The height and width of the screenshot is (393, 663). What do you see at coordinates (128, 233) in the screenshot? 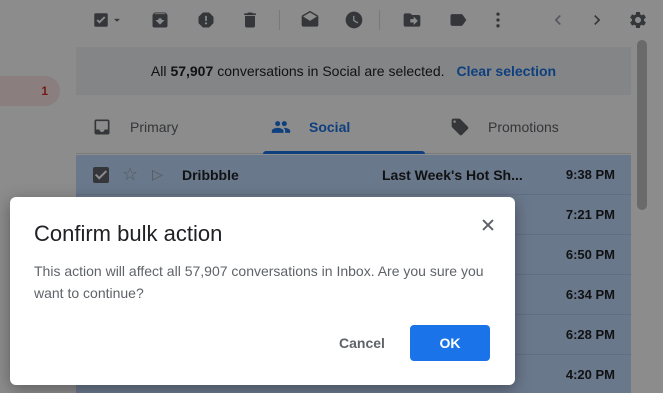
I see `dialog-title: Confirm bulk action` at bounding box center [128, 233].